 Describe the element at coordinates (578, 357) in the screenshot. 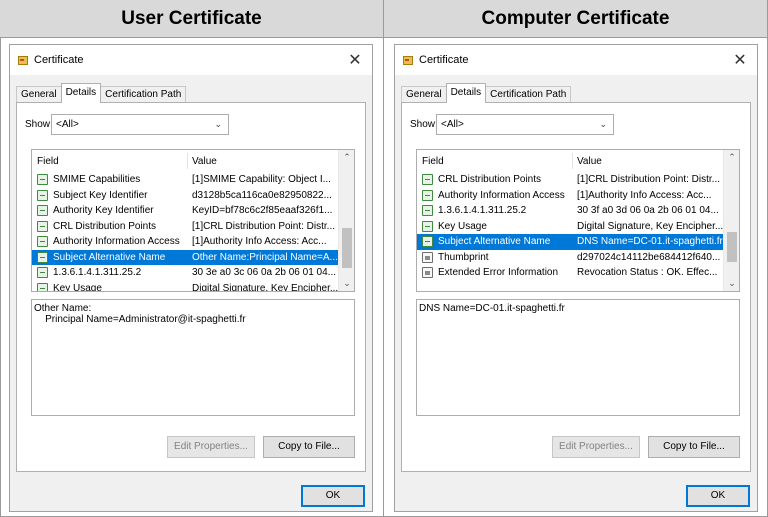

I see `field-value-box: DNS Name=DC-01.it-spaghetti.fr` at that location.